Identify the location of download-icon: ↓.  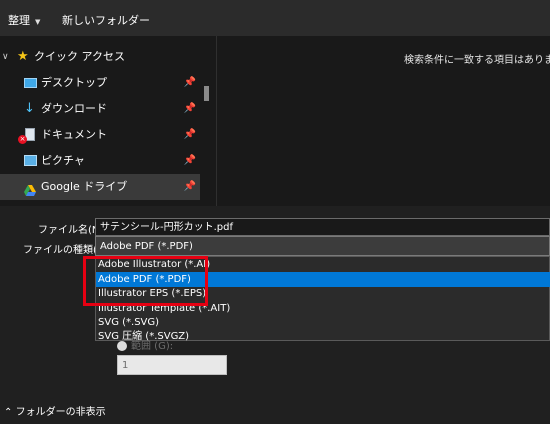
(29, 108).